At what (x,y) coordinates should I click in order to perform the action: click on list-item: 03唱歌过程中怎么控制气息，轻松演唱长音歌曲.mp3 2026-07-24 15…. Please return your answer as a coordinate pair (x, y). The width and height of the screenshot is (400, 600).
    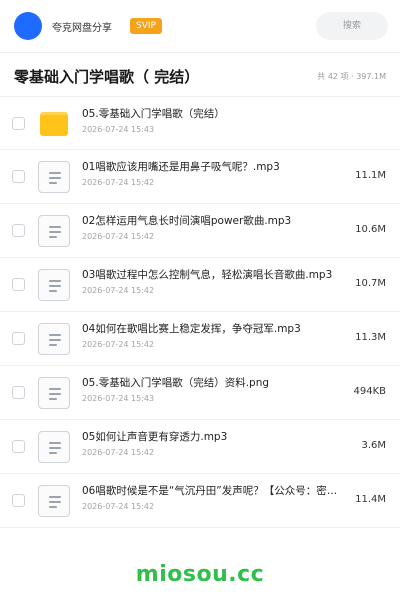
    Looking at the image, I should click on (200, 285).